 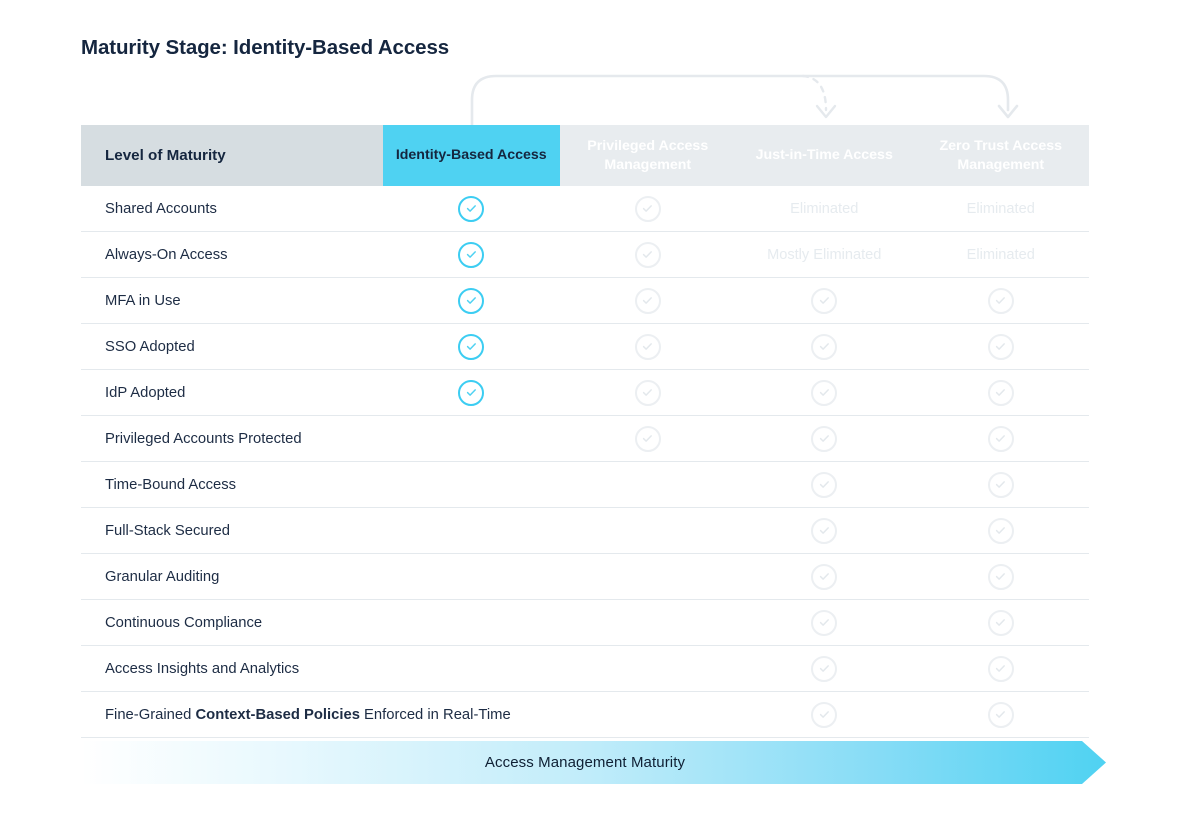 I want to click on table-row: Full-Stack Secured, so click(x=585, y=531).